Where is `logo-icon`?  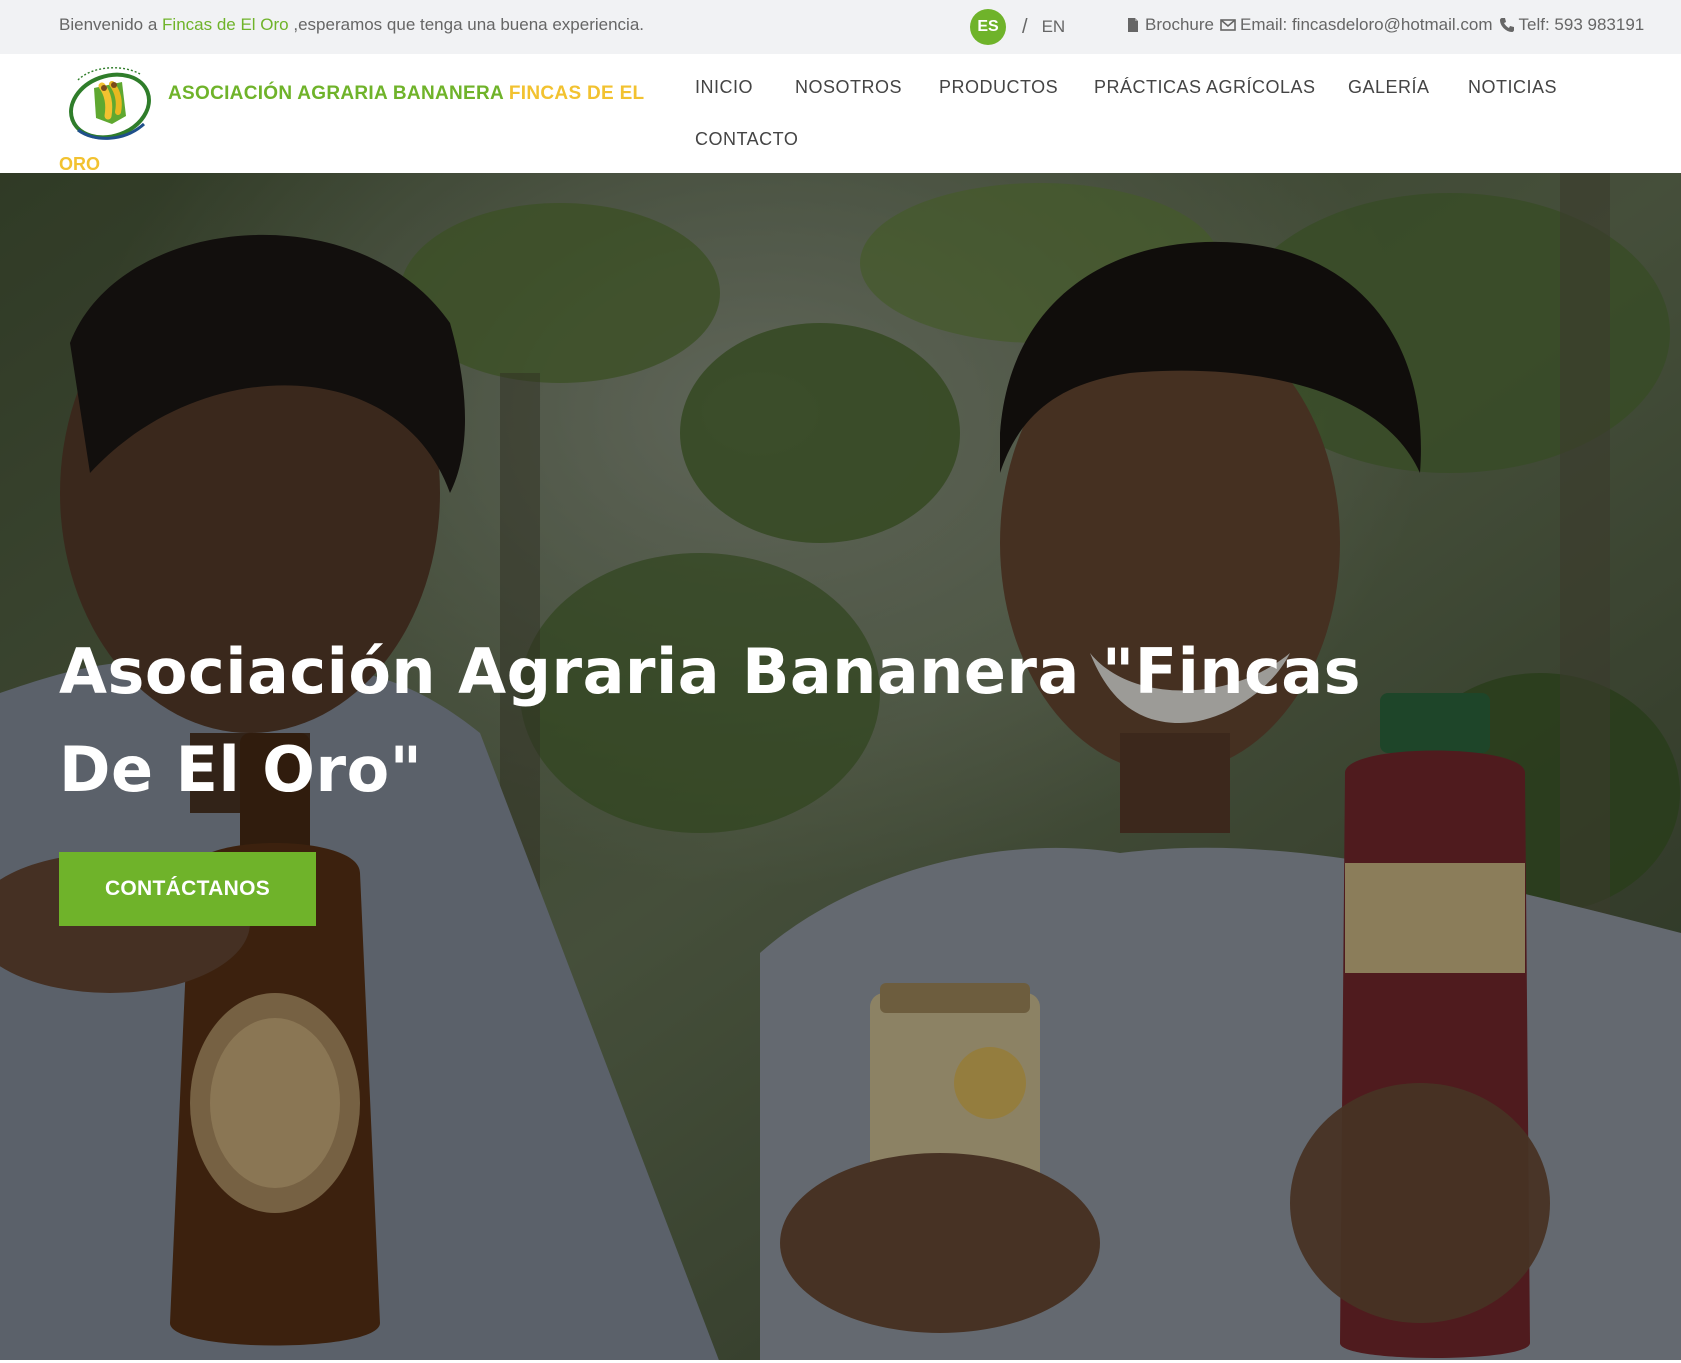
logo-icon is located at coordinates (110, 104).